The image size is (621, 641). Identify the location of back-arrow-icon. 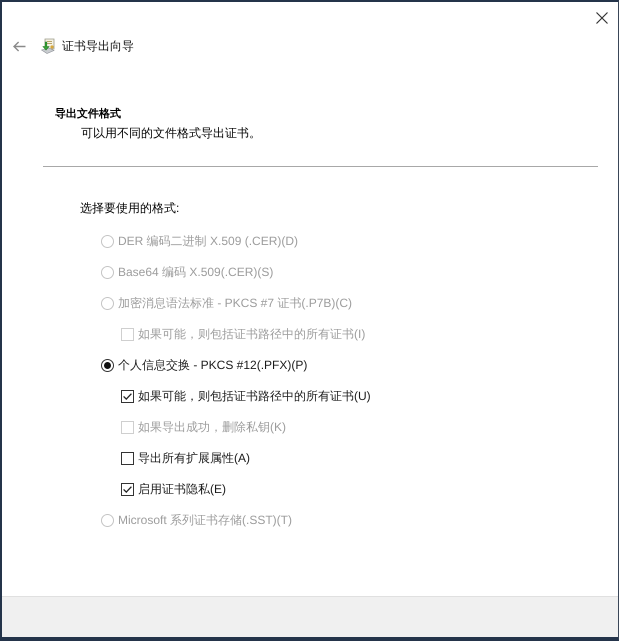
(19, 46).